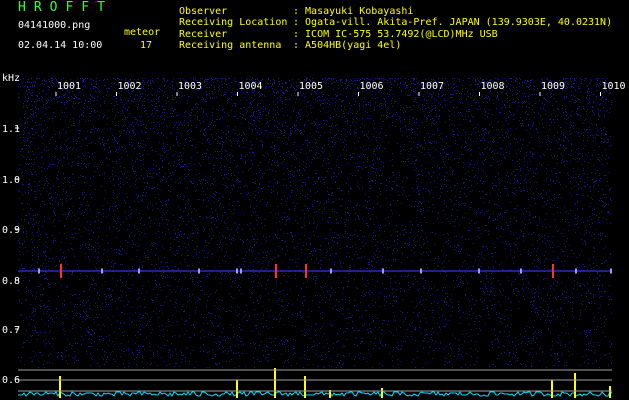 The height and width of the screenshot is (400, 629). Describe the element at coordinates (432, 86) in the screenshot. I see `x-tick-label: 1007` at that location.